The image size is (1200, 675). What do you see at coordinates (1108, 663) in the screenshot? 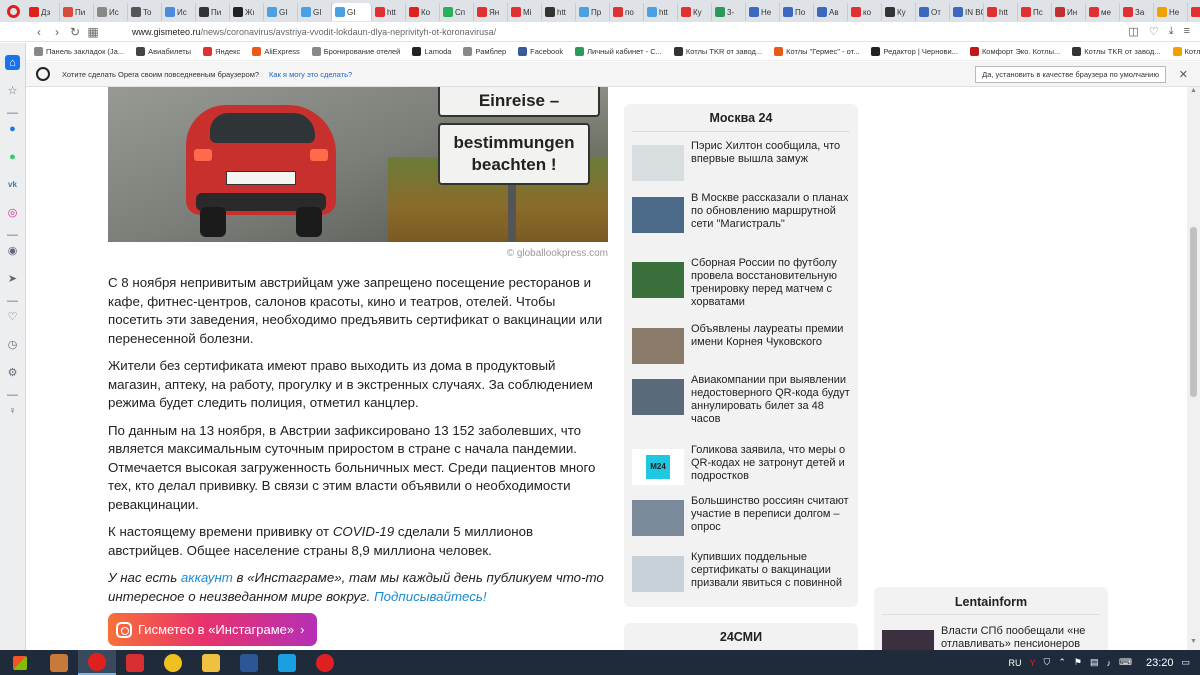
I see `volume-icon: ♪` at bounding box center [1108, 663].